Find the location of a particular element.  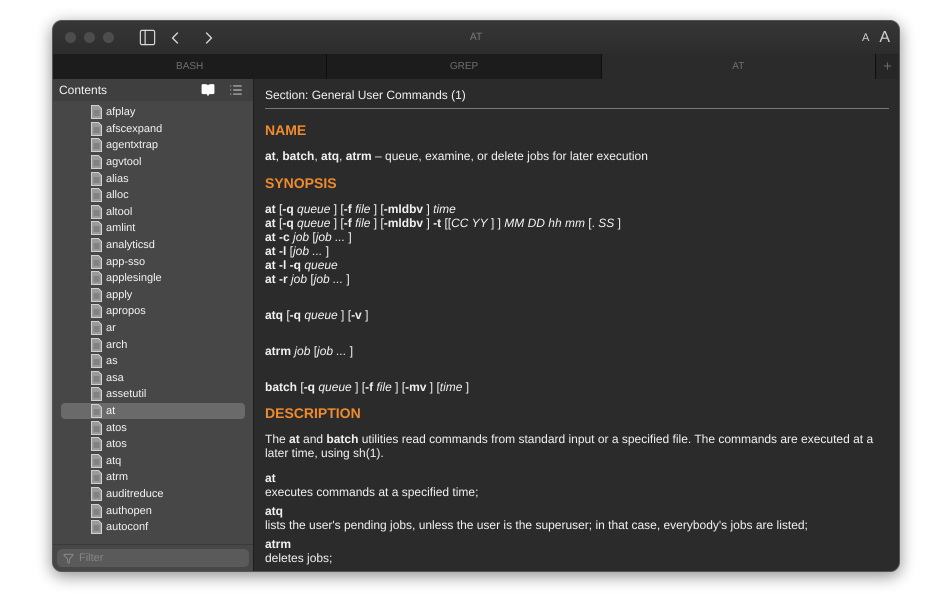

term-description: deletes jobs; is located at coordinates (299, 558).